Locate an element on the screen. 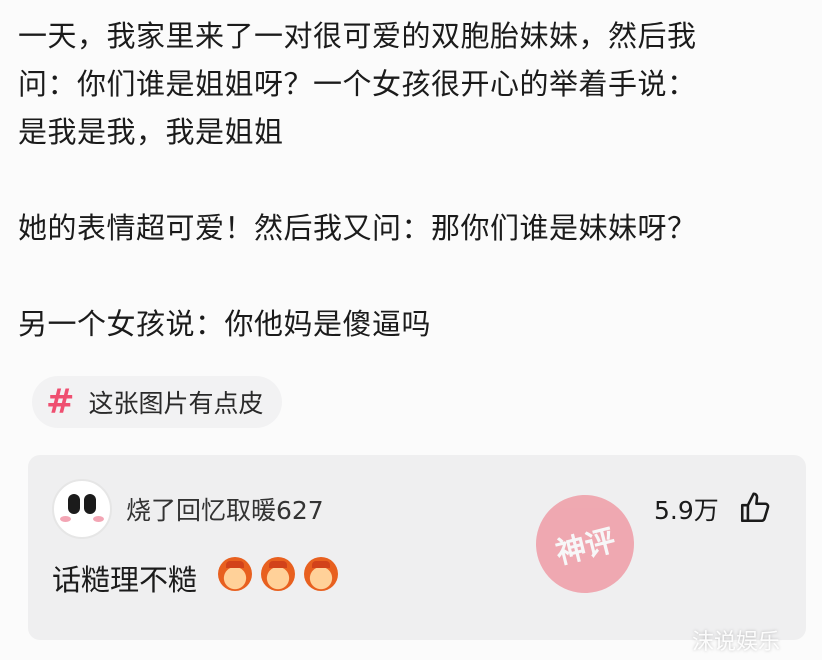 The height and width of the screenshot is (660, 822). comment-username: 烧了回忆取暖627 is located at coordinates (225, 509).